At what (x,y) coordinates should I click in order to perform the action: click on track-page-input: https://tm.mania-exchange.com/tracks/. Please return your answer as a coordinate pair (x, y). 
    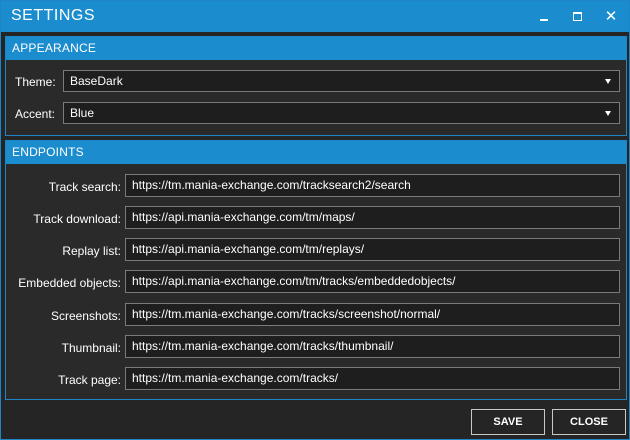
    Looking at the image, I should click on (372, 378).